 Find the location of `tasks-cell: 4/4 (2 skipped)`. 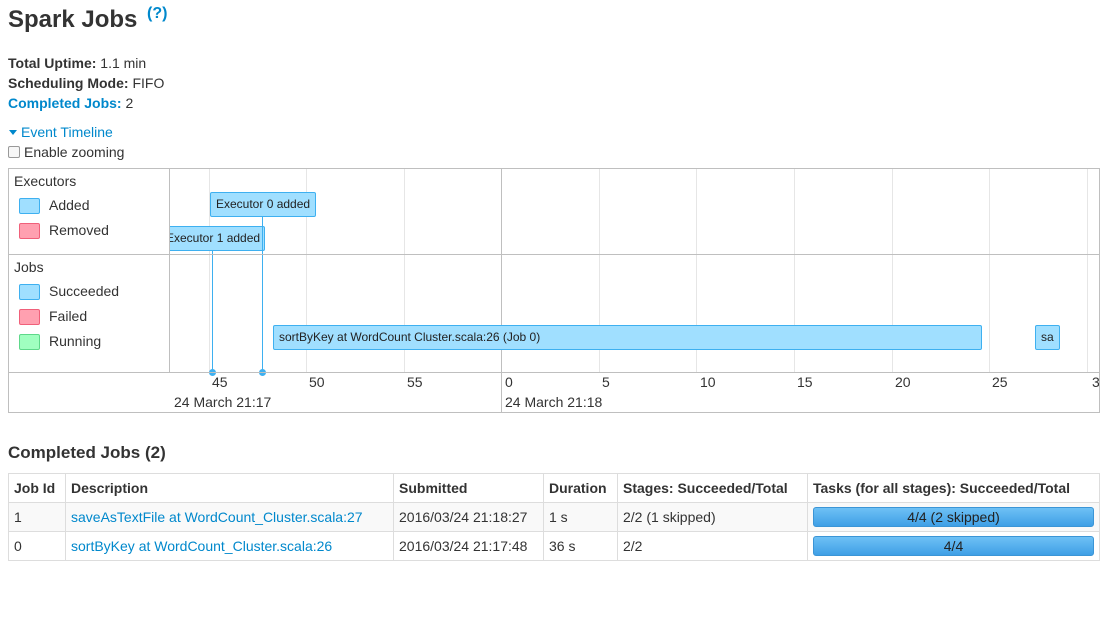

tasks-cell: 4/4 (2 skipped) is located at coordinates (953, 517).